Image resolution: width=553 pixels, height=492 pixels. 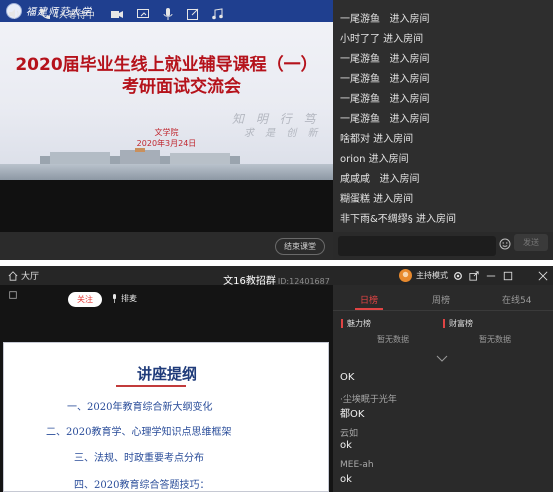 I want to click on slide-department: 文学院, so click(x=166, y=132).